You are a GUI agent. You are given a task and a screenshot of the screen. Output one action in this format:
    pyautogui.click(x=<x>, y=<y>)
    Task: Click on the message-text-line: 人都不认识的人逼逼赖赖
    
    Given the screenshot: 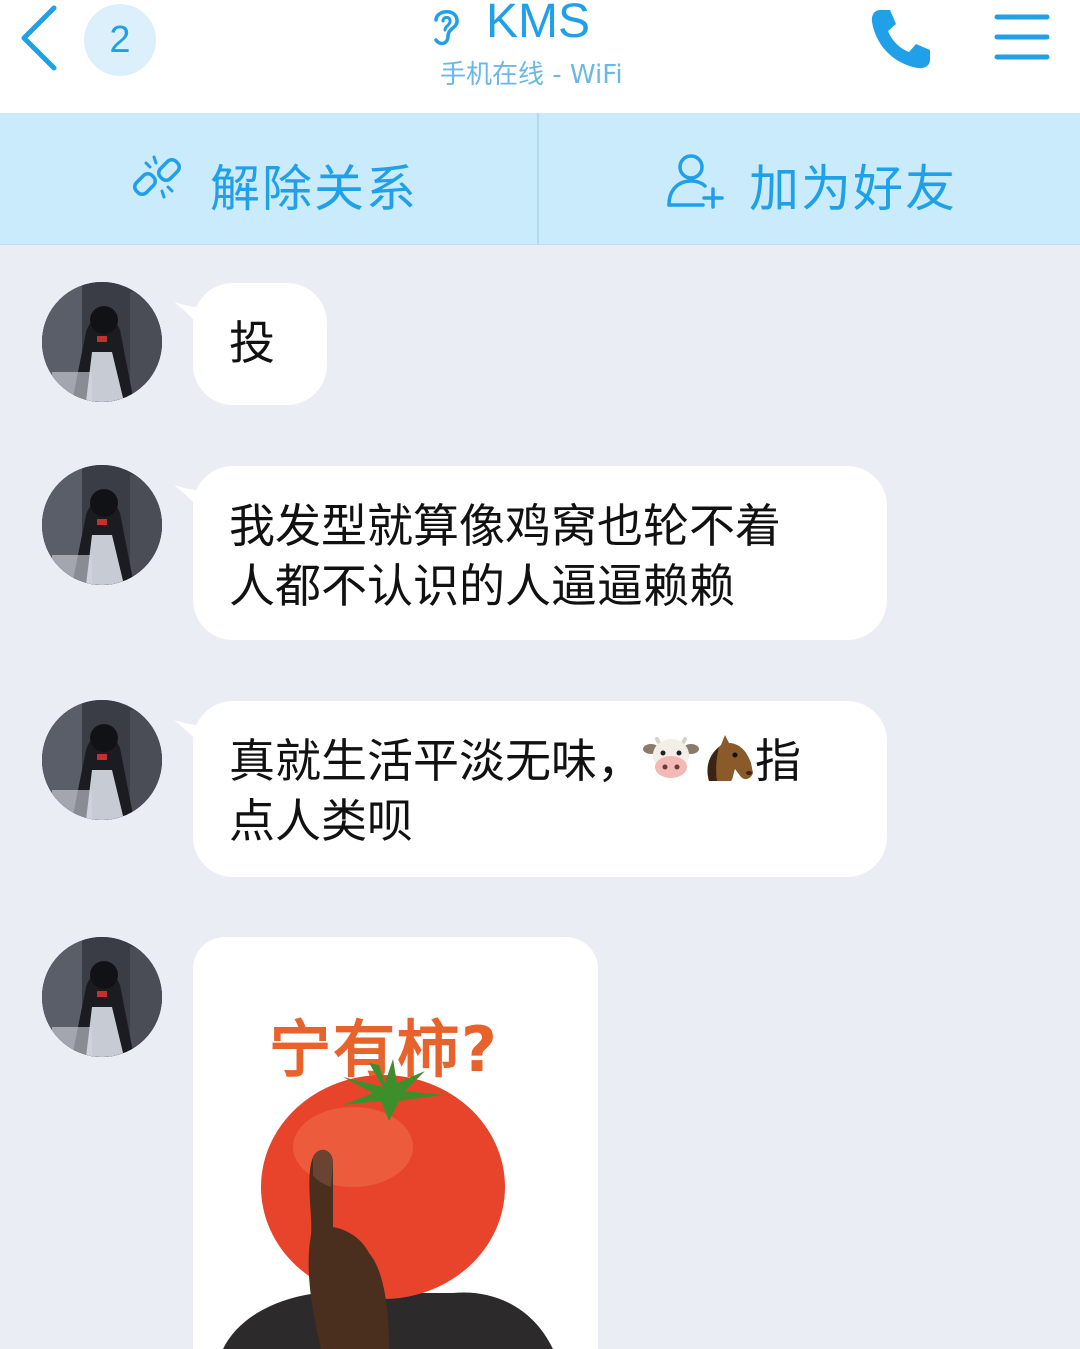 What is the action you would take?
    pyautogui.click(x=482, y=586)
    